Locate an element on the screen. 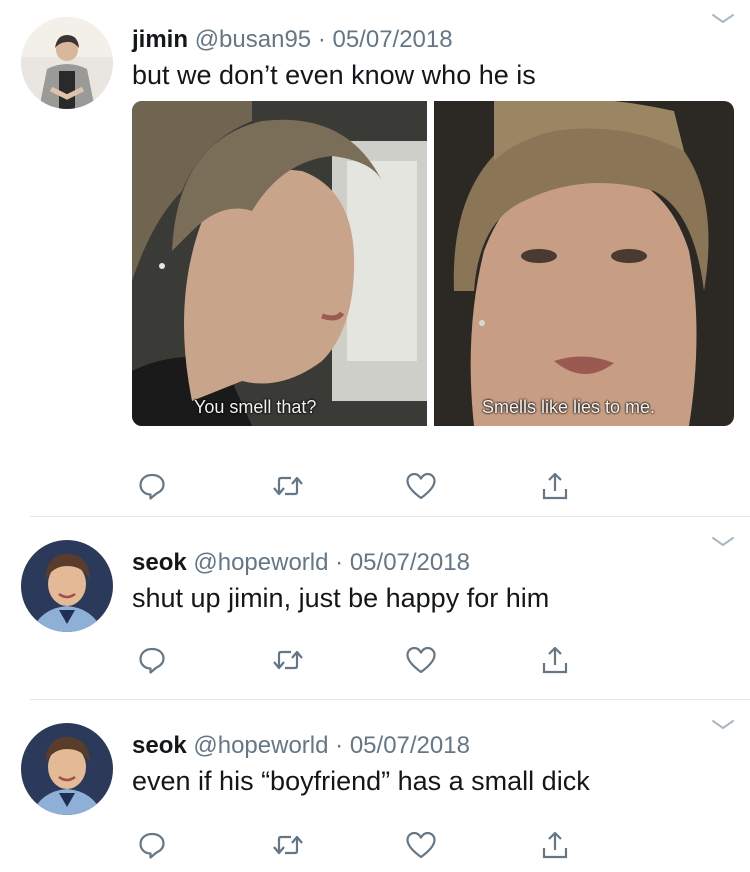 This screenshot has height=872, width=750. media-right-panel: Smells like lies to me. is located at coordinates (584, 263).